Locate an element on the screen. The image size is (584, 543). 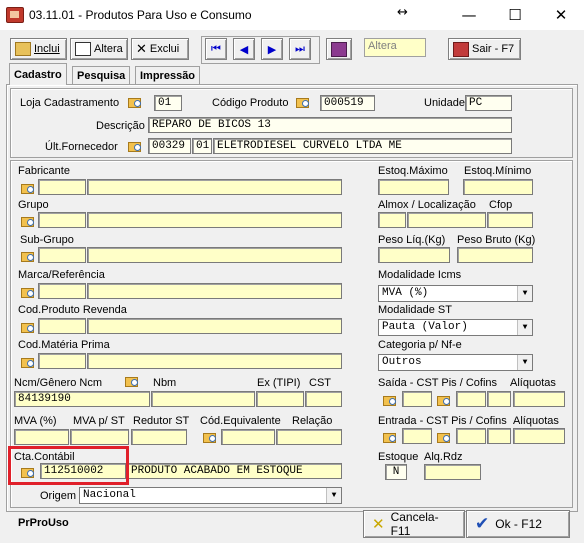
delete-x-icon: ✕ is located at coordinates (141, 49).